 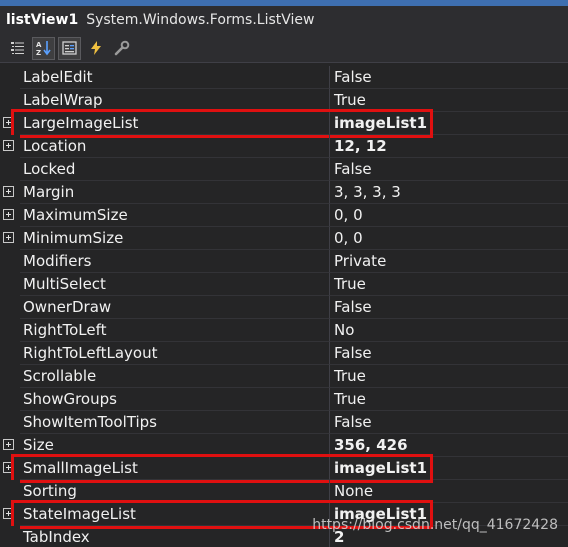 What do you see at coordinates (284, 100) in the screenshot?
I see `property-row: LabelWrap True` at bounding box center [284, 100].